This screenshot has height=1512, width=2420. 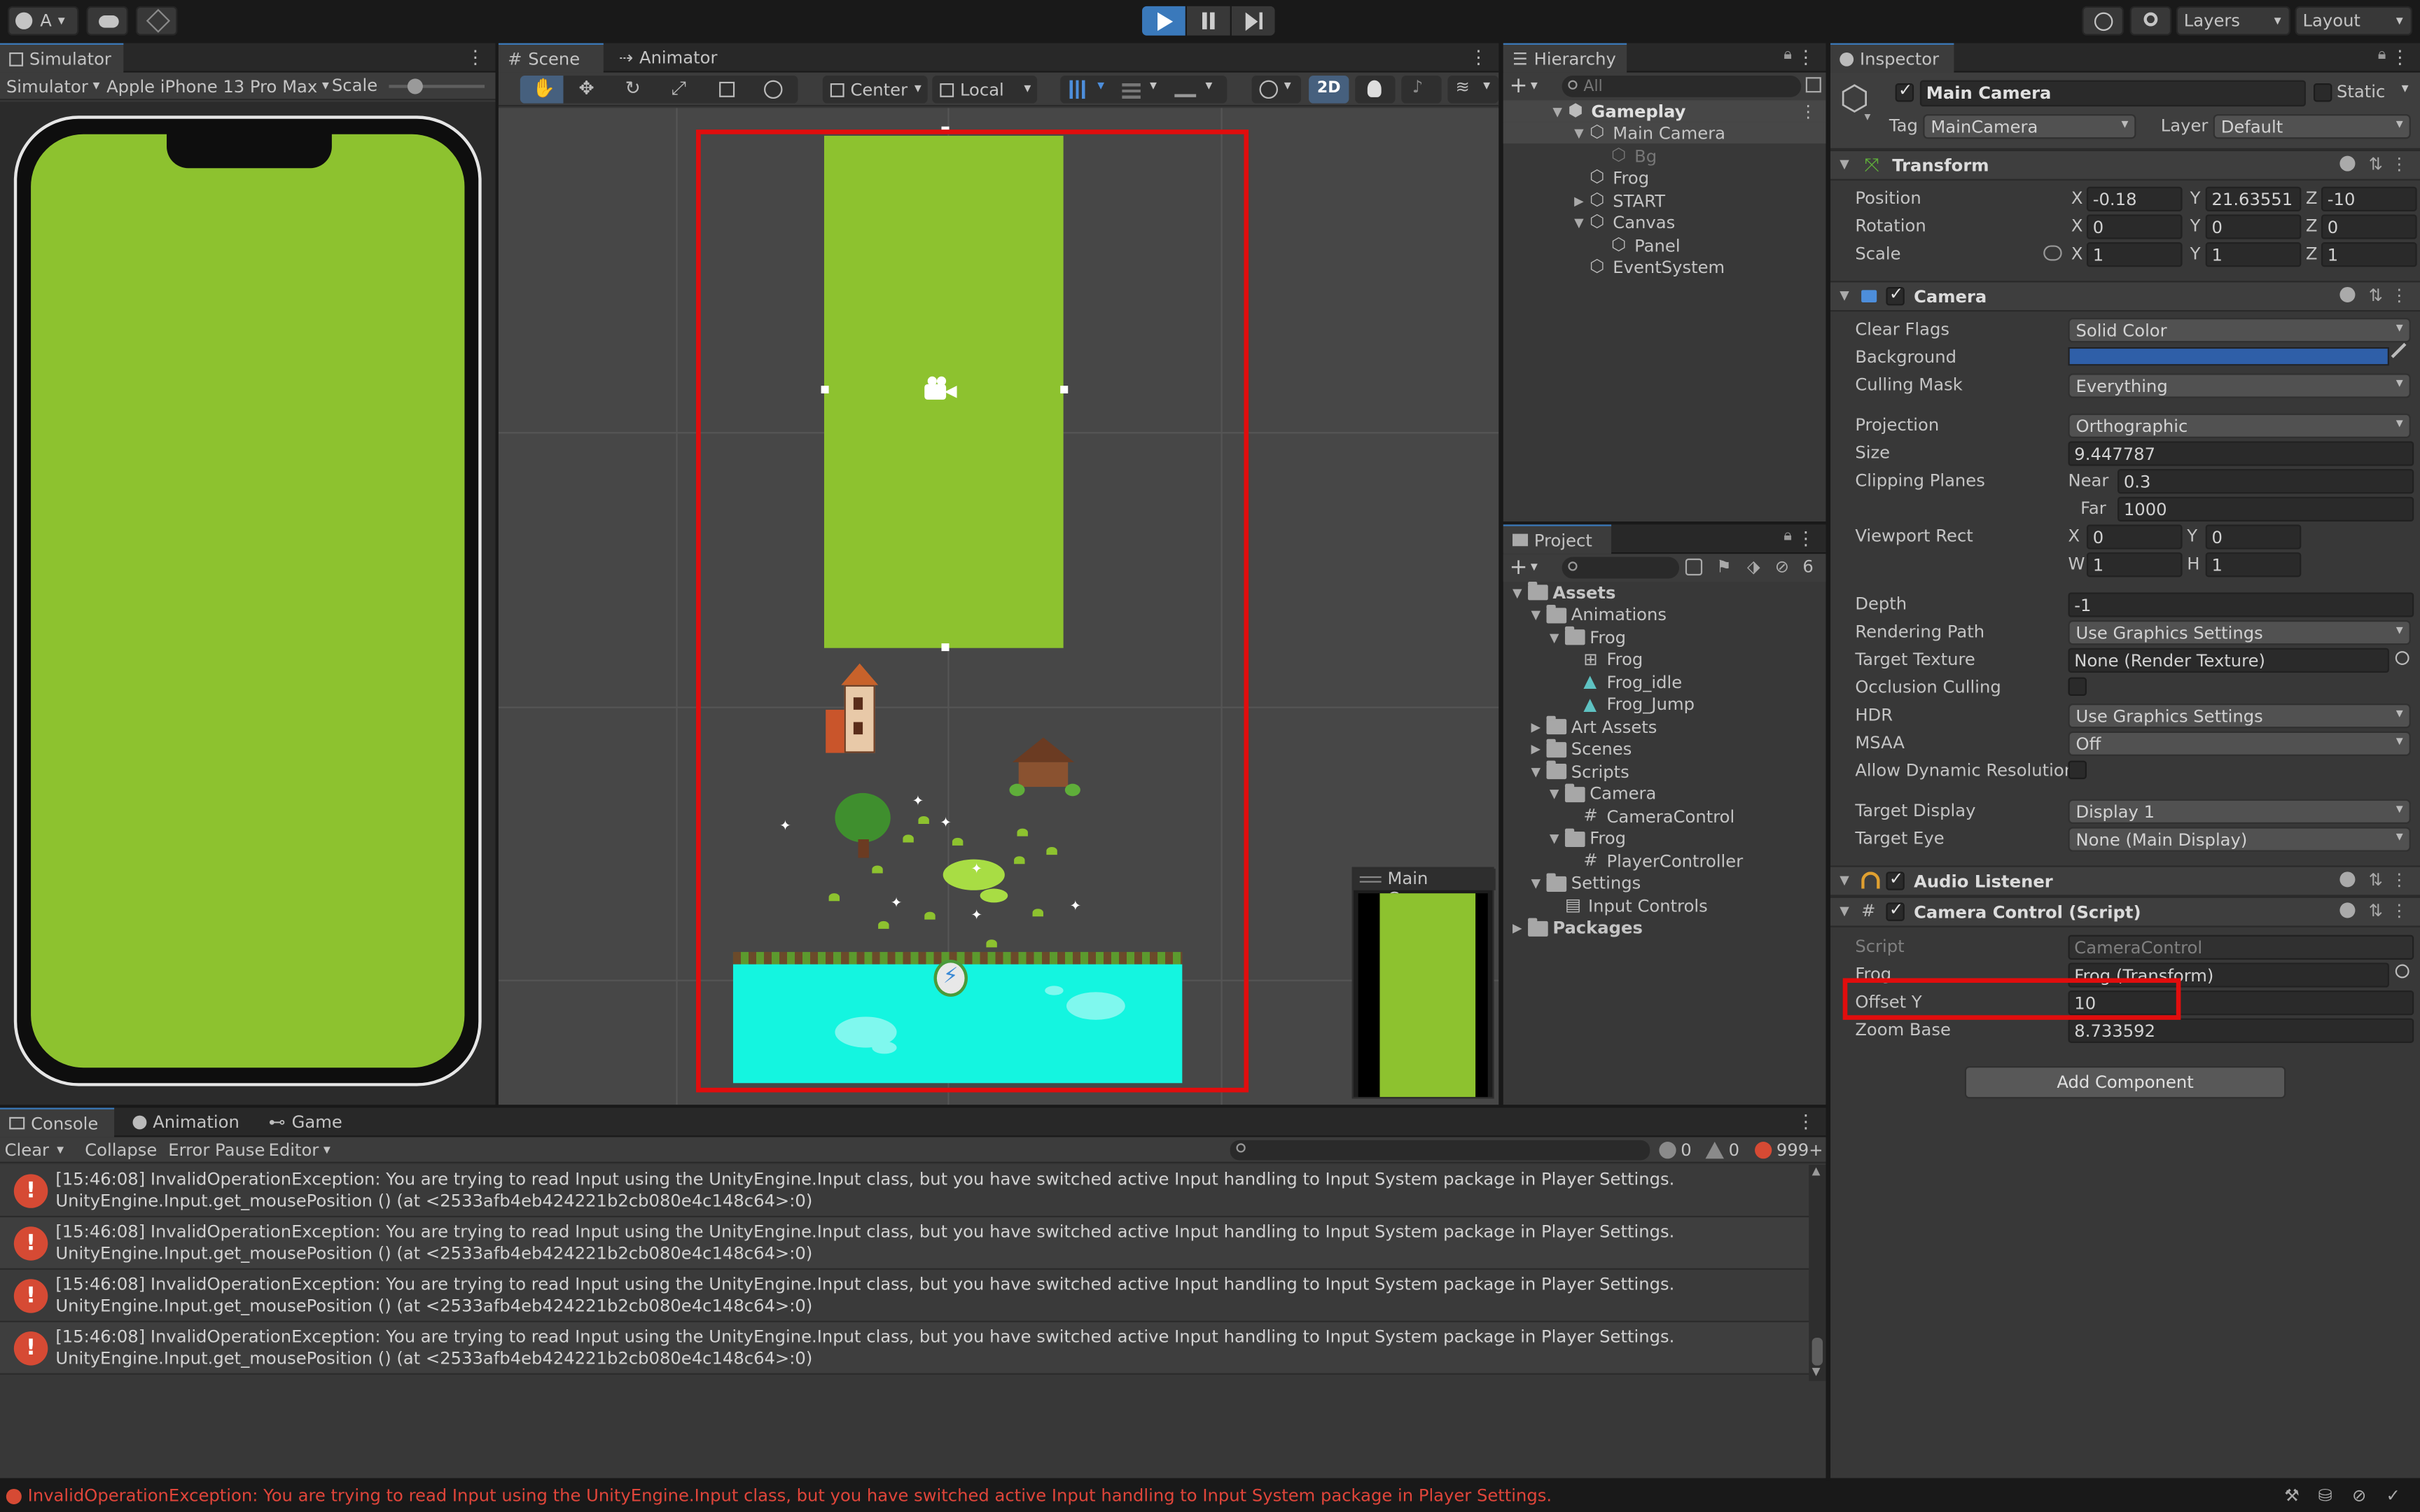 What do you see at coordinates (1565, 58) in the screenshot?
I see `tab-hierarchy: ☰ Hierarchy` at bounding box center [1565, 58].